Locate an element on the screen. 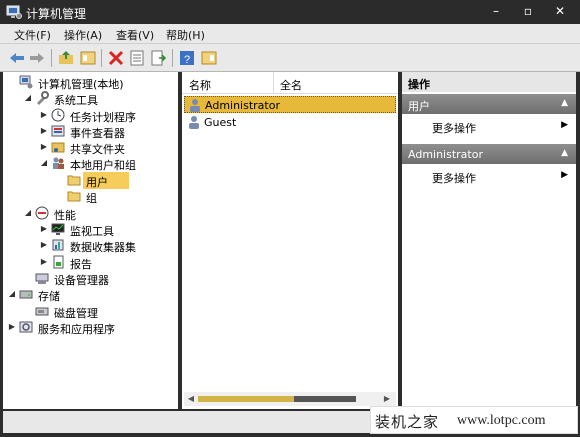 This screenshot has width=580, height=437. menu-bar: 文件(F) 操作(A) 查看(V) 帮助(H) is located at coordinates (290, 34).